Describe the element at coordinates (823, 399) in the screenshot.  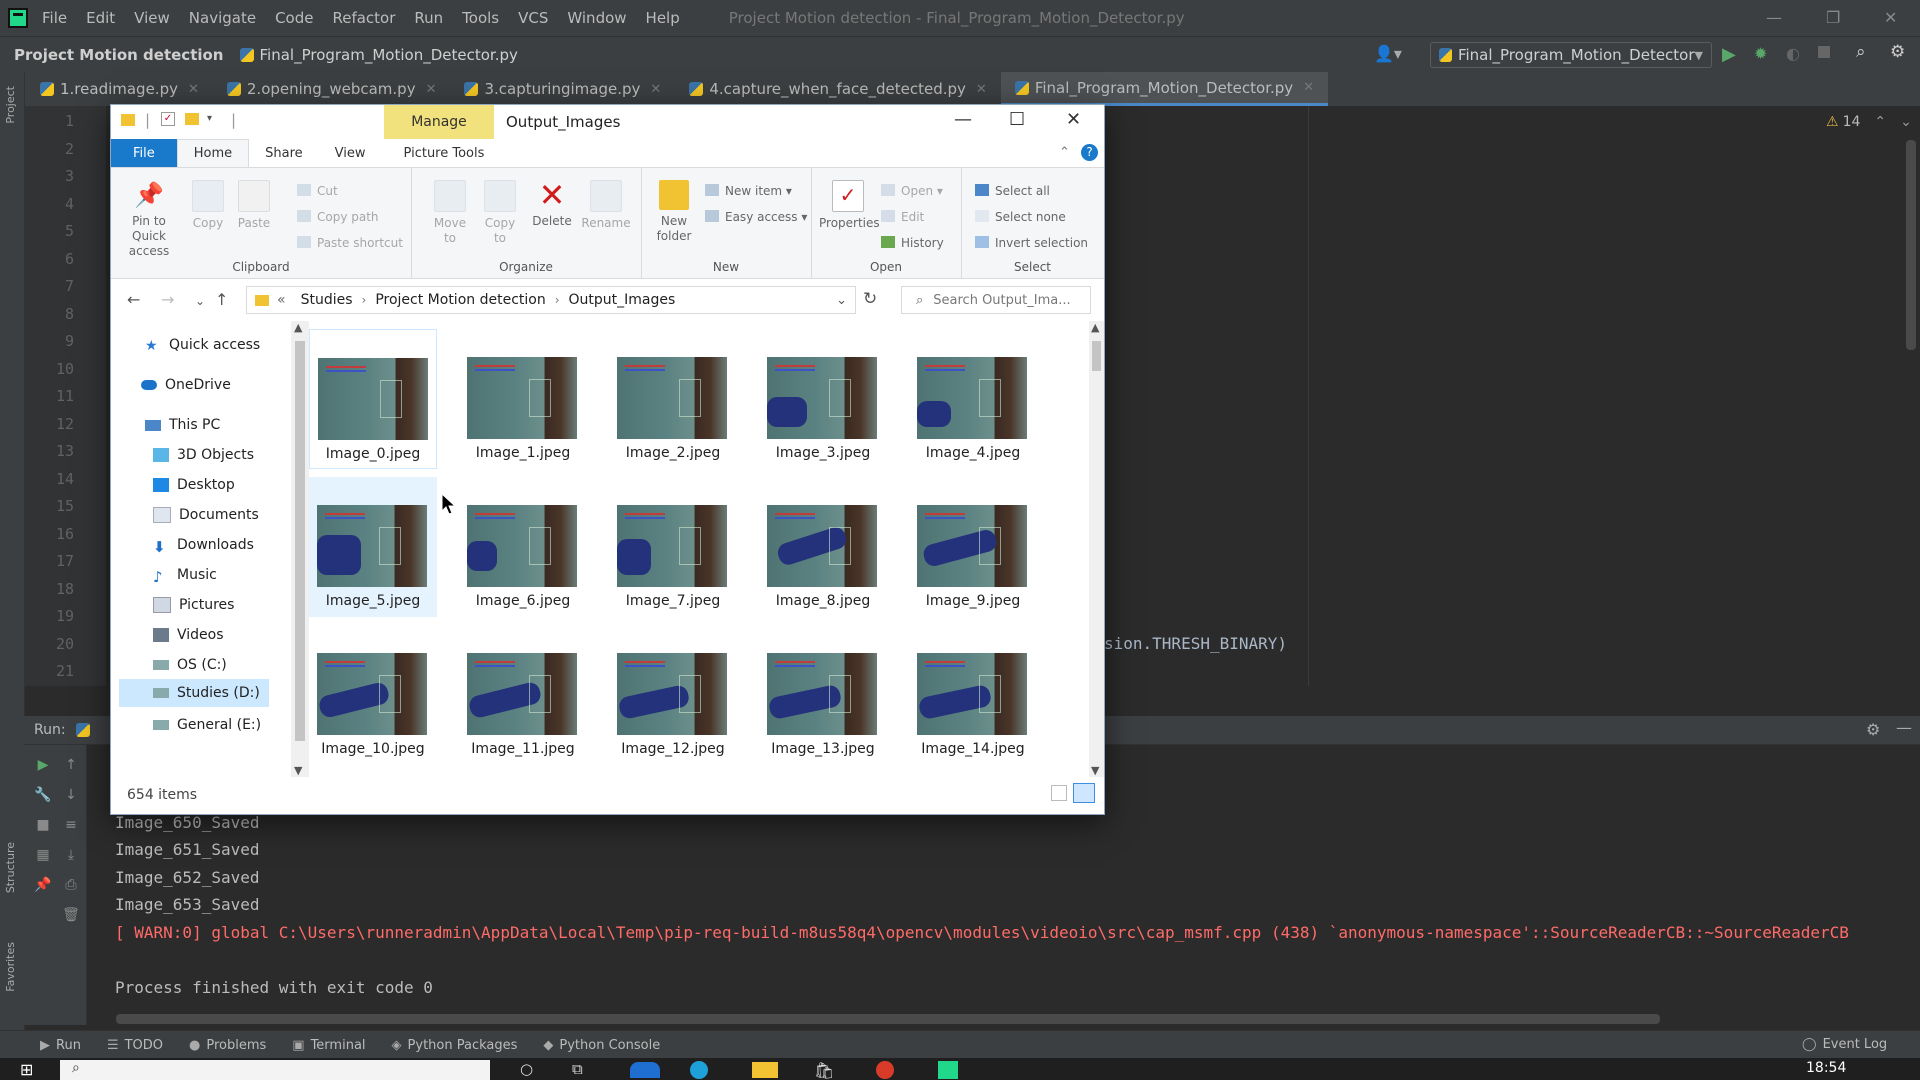
I see `file-item: Image_3.jpeg` at that location.